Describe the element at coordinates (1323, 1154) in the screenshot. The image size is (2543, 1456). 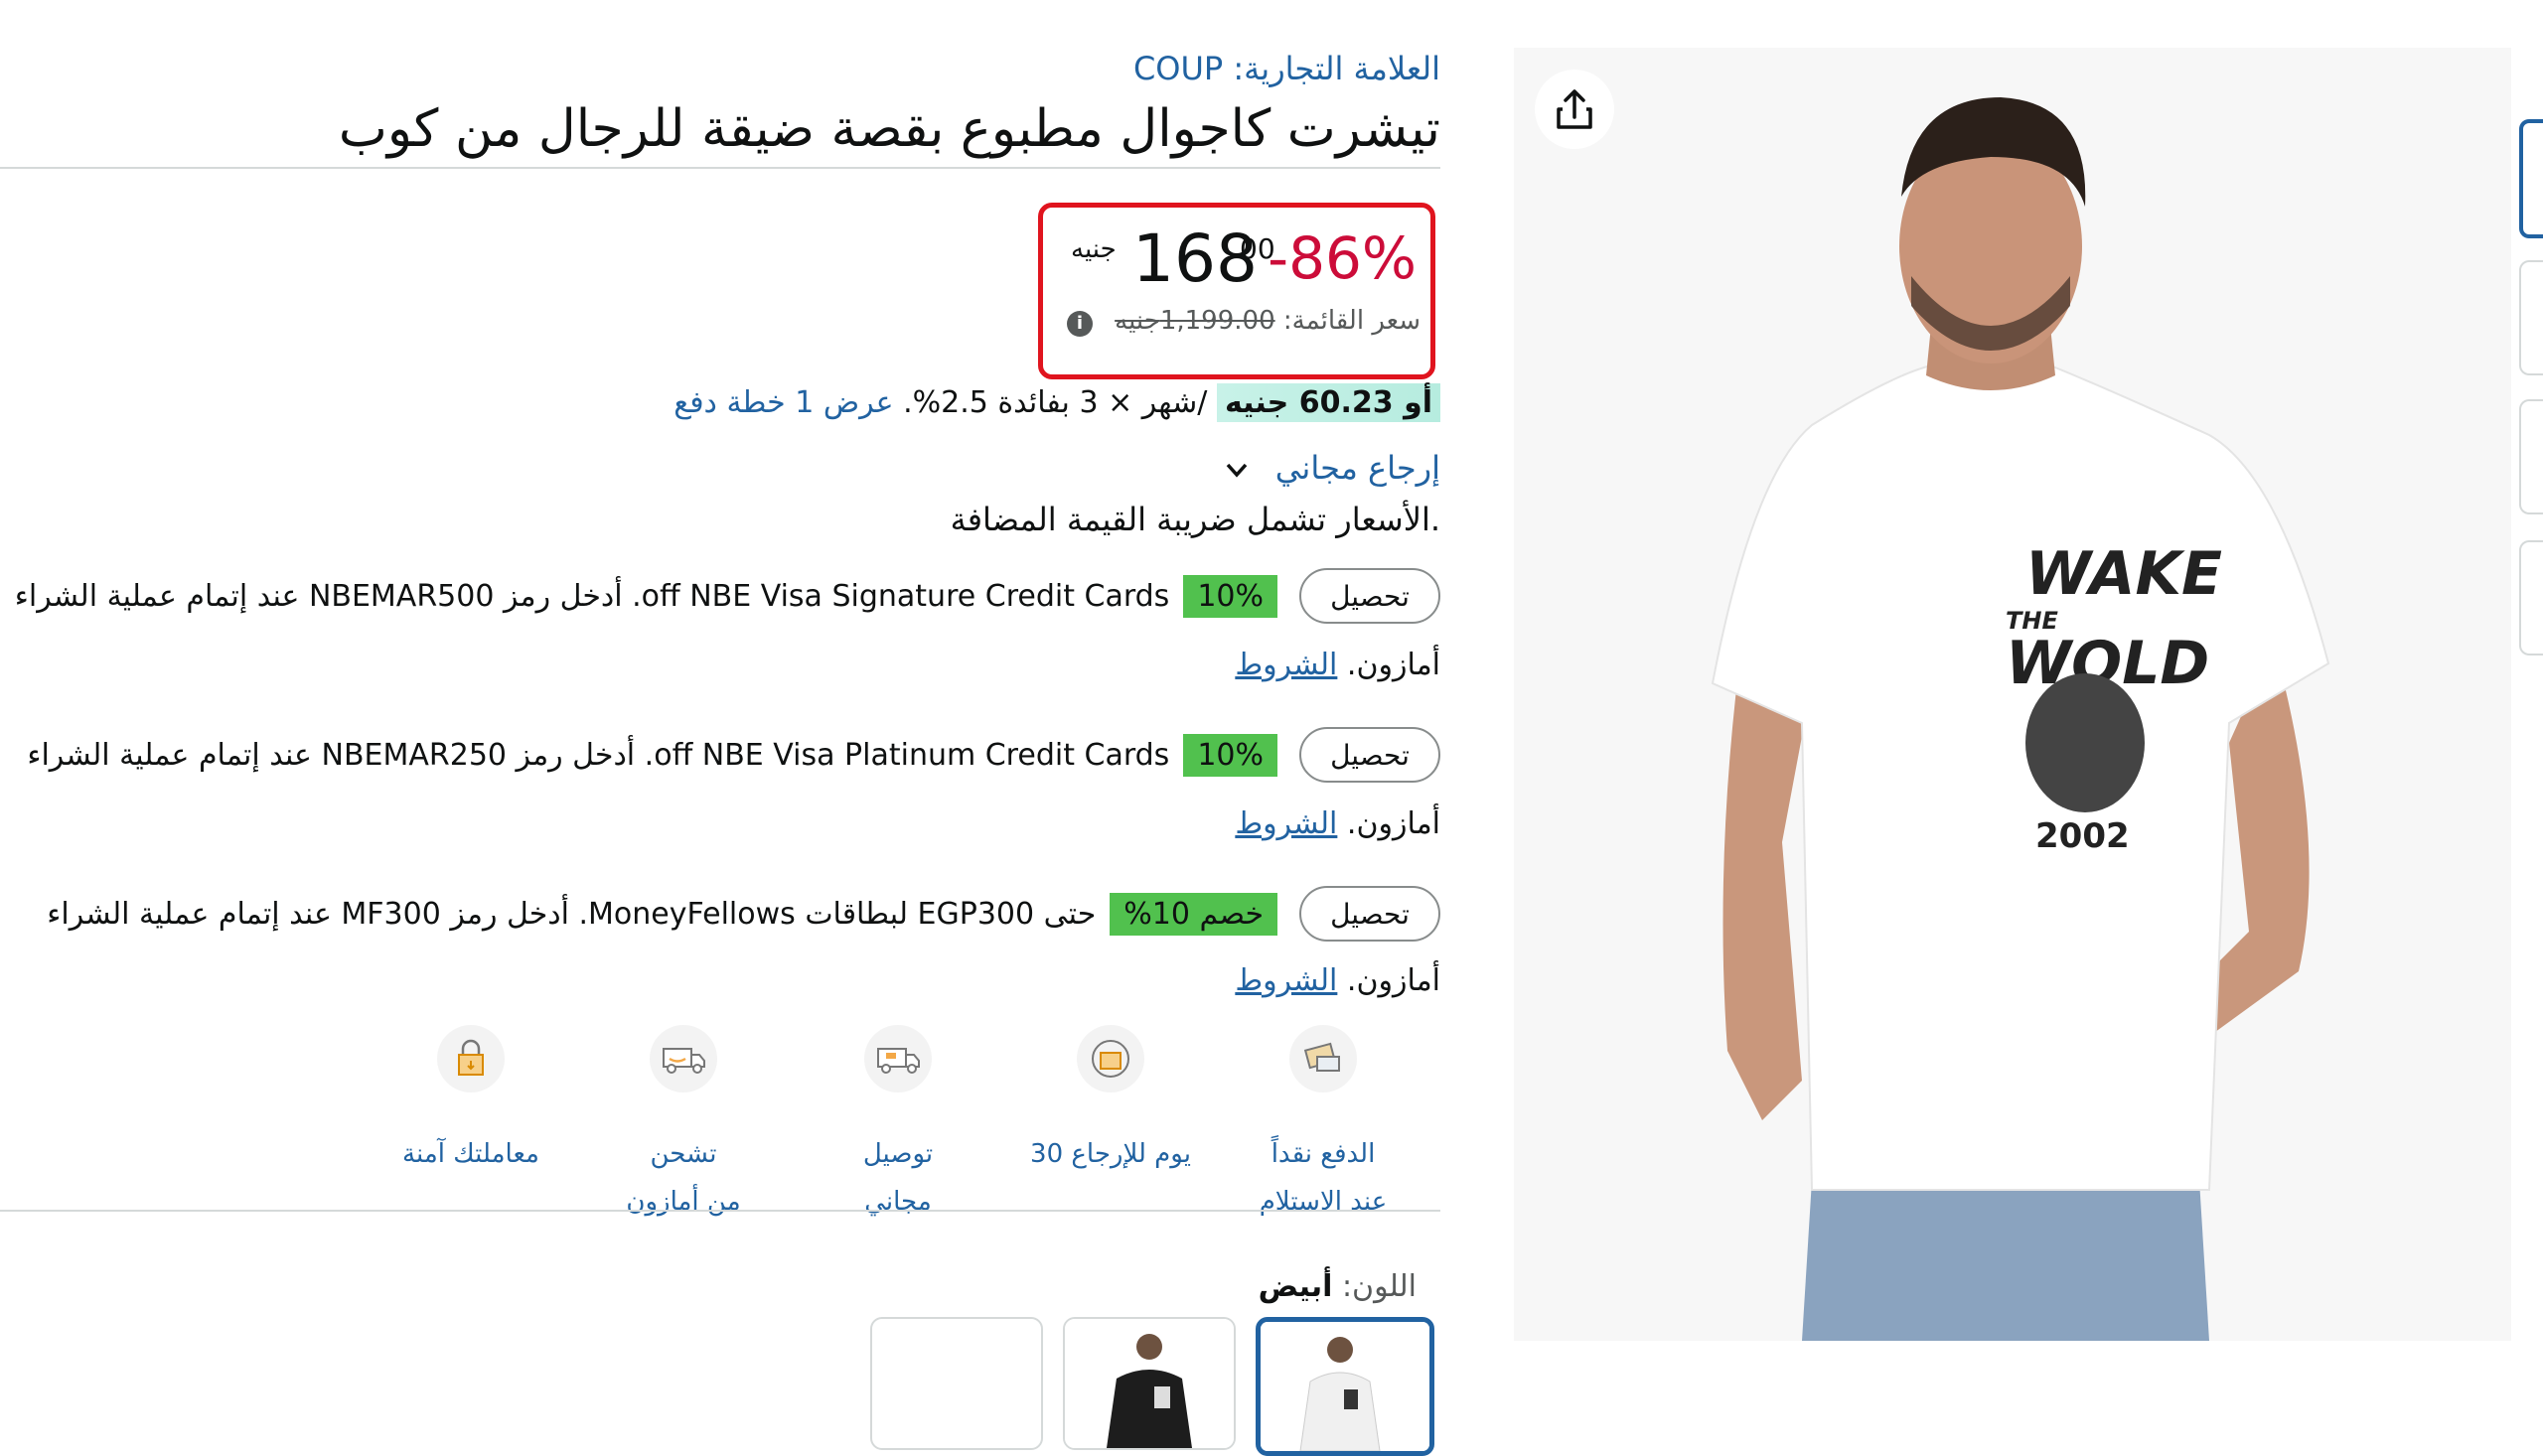
I see `feature-line: الدفع نقداً` at that location.